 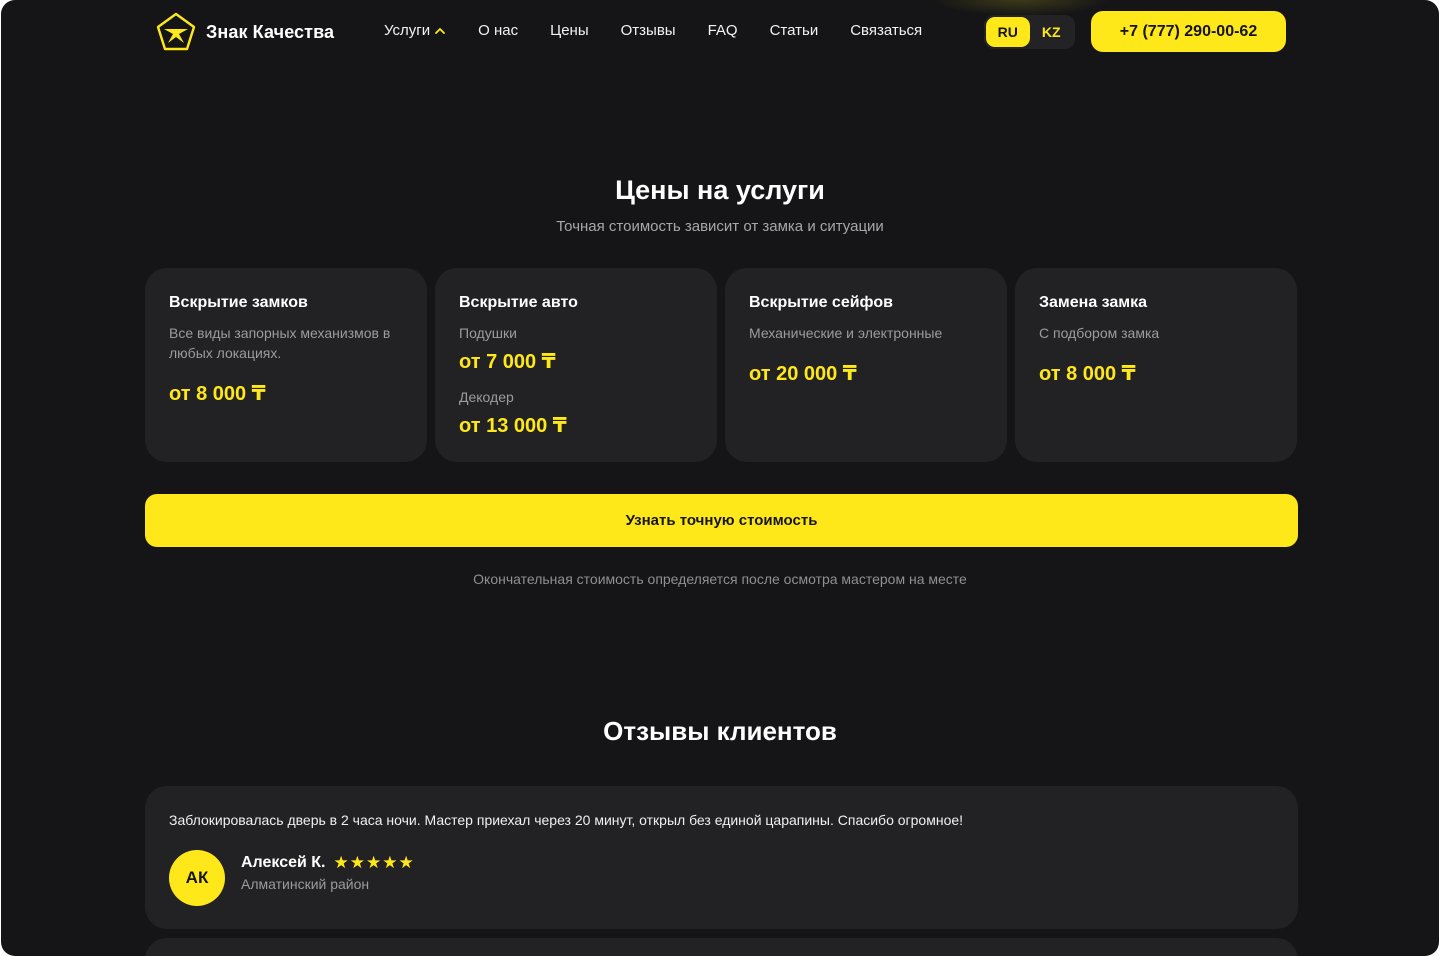 What do you see at coordinates (374, 863) in the screenshot?
I see `rating-stars-icon: ★★★★★` at bounding box center [374, 863].